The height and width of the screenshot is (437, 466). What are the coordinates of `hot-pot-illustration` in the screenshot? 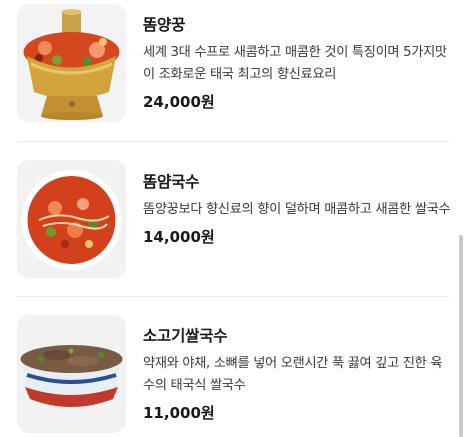 It's located at (71, 63).